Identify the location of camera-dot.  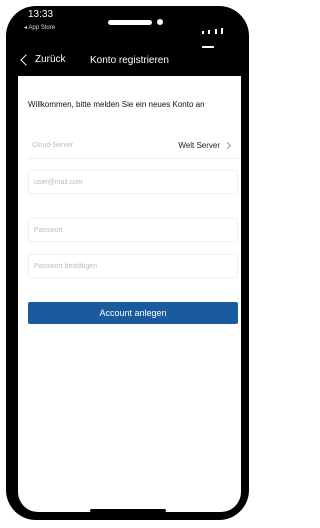
(160, 22).